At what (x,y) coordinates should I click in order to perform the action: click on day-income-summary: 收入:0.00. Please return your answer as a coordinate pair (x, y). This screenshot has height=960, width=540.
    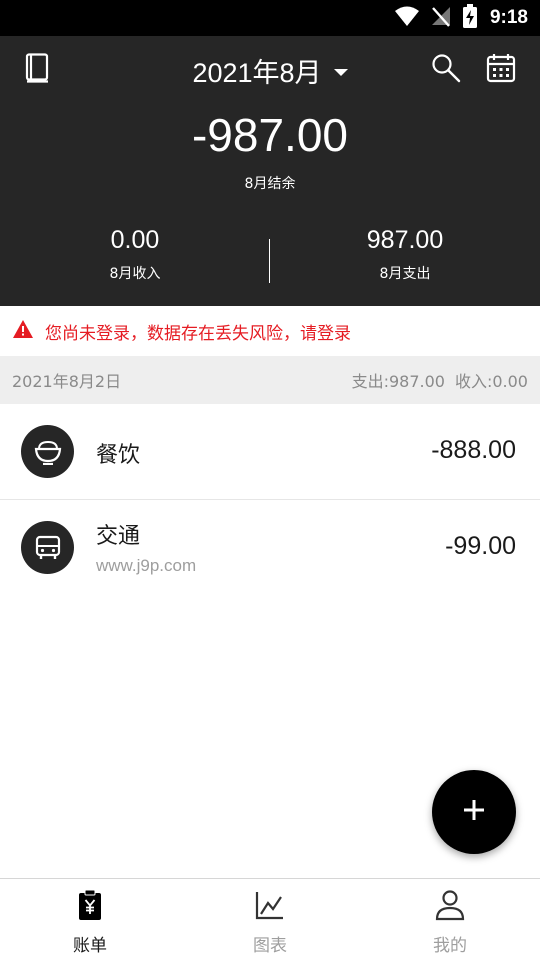
    Looking at the image, I should click on (491, 381).